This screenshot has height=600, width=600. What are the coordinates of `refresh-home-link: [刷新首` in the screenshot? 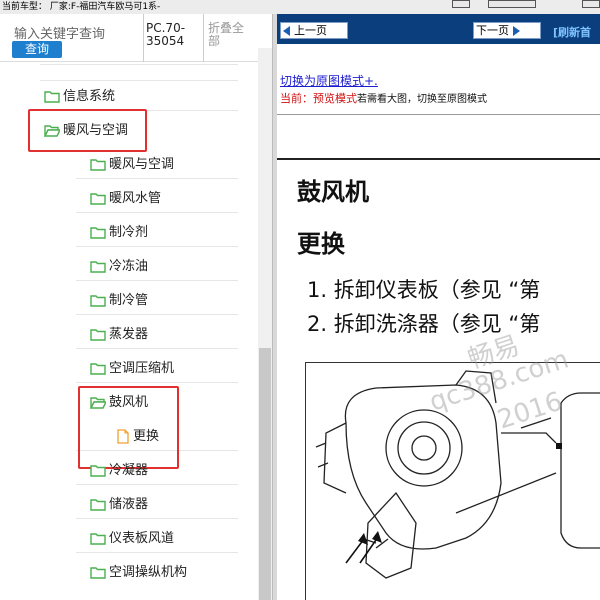 It's located at (572, 32).